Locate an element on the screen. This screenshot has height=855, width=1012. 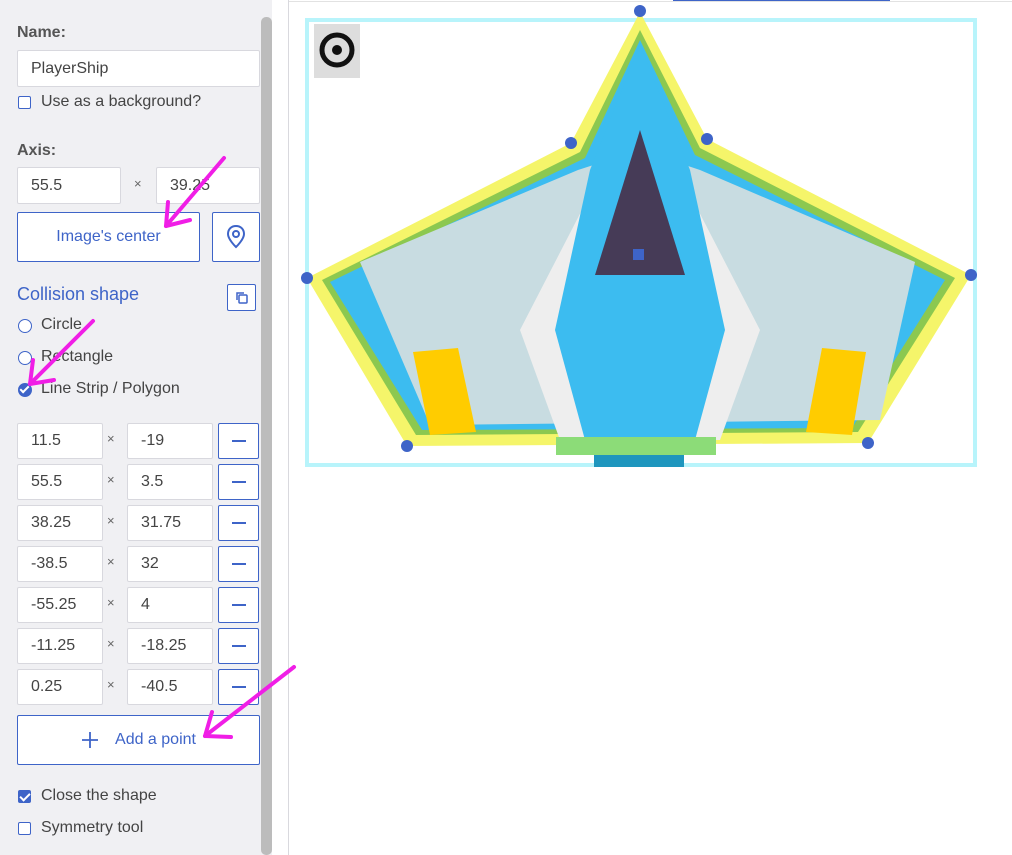
point-x-input: -11.25 is located at coordinates (60, 646).